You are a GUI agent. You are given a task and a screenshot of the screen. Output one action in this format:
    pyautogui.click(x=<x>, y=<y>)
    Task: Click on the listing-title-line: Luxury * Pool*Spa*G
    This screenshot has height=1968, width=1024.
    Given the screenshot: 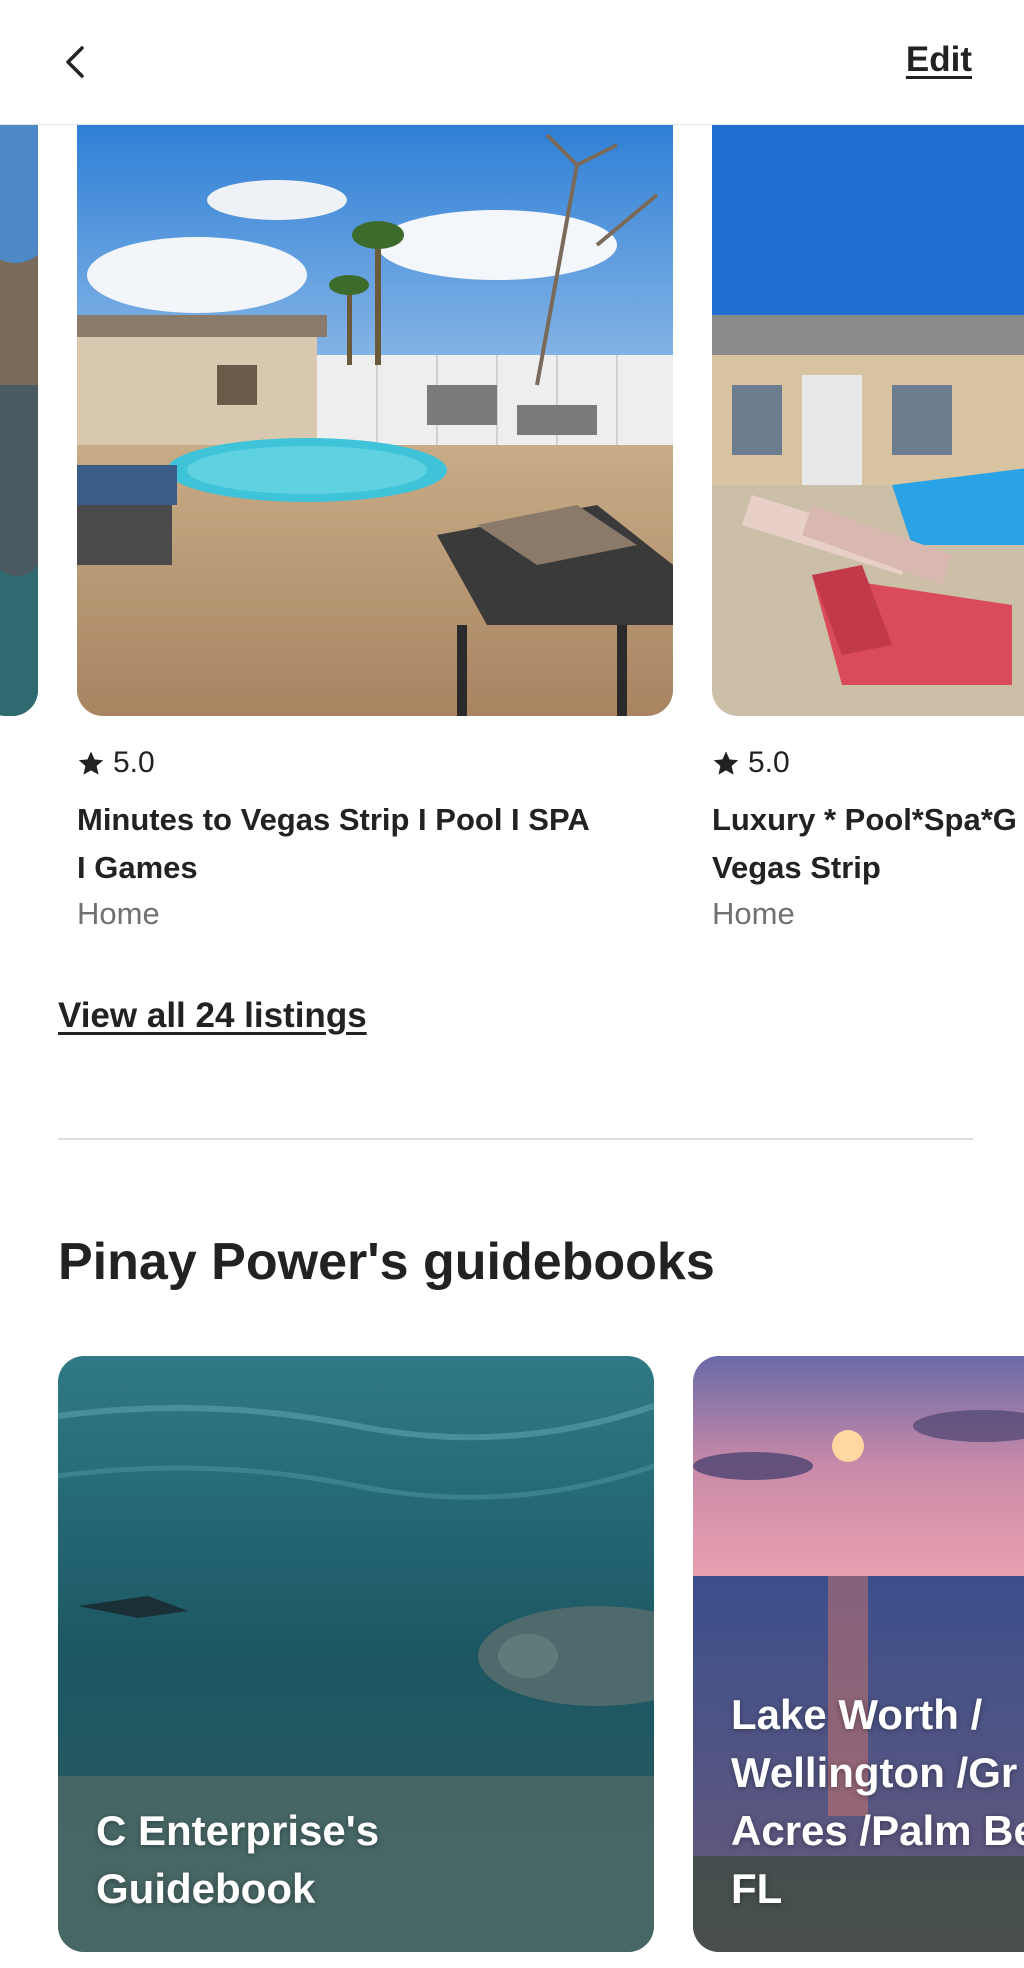 What is the action you would take?
    pyautogui.click(x=864, y=819)
    